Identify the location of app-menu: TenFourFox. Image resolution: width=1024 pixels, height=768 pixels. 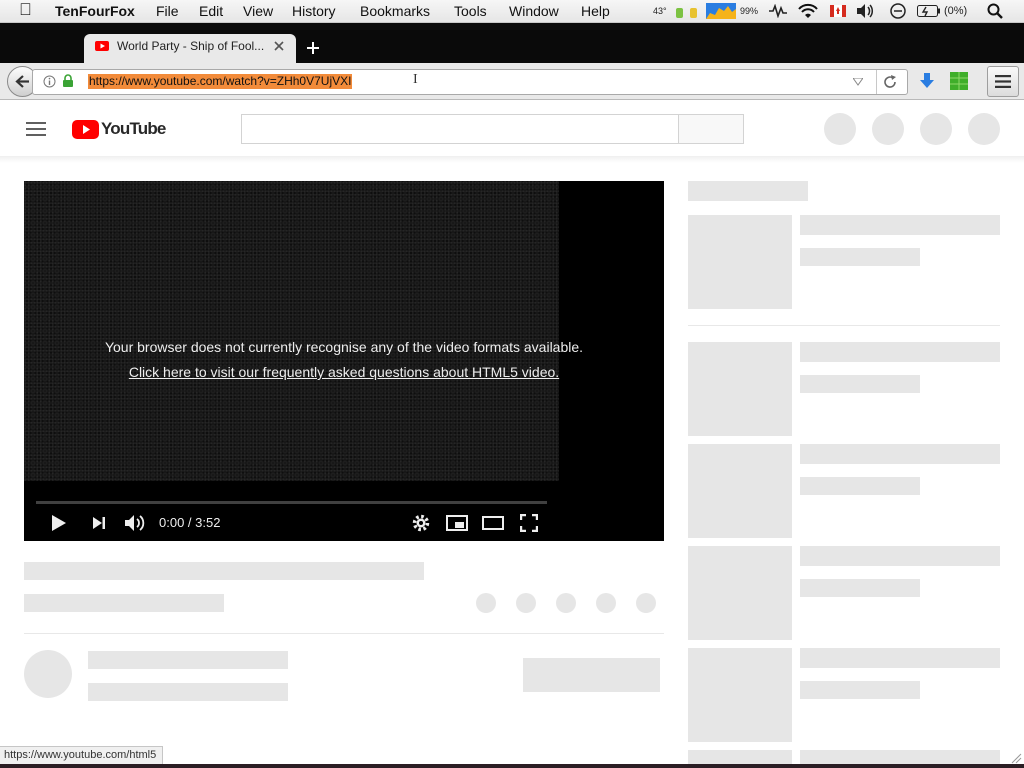
(95, 11).